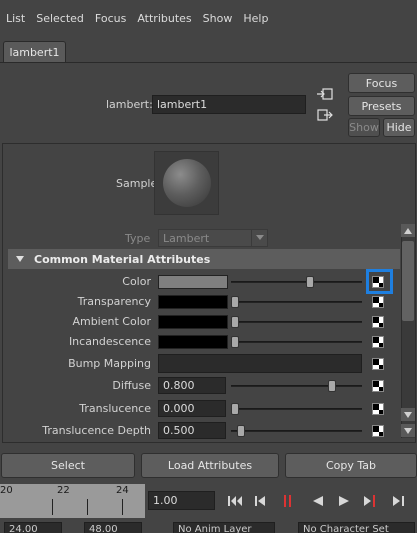 The height and width of the screenshot is (533, 417). Describe the element at coordinates (344, 501) in the screenshot. I see `play-forwards-icon` at that location.